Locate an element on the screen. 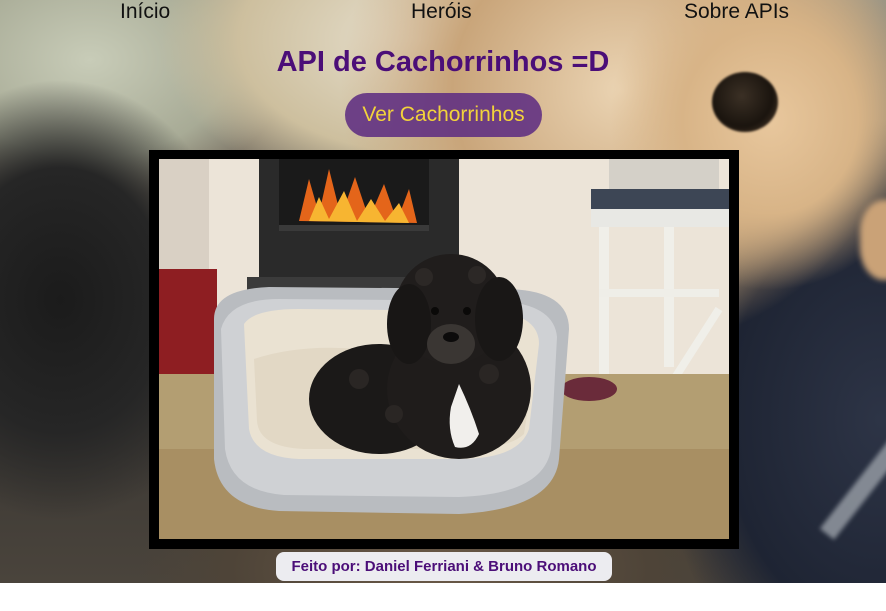  background-dog-eye is located at coordinates (745, 102).